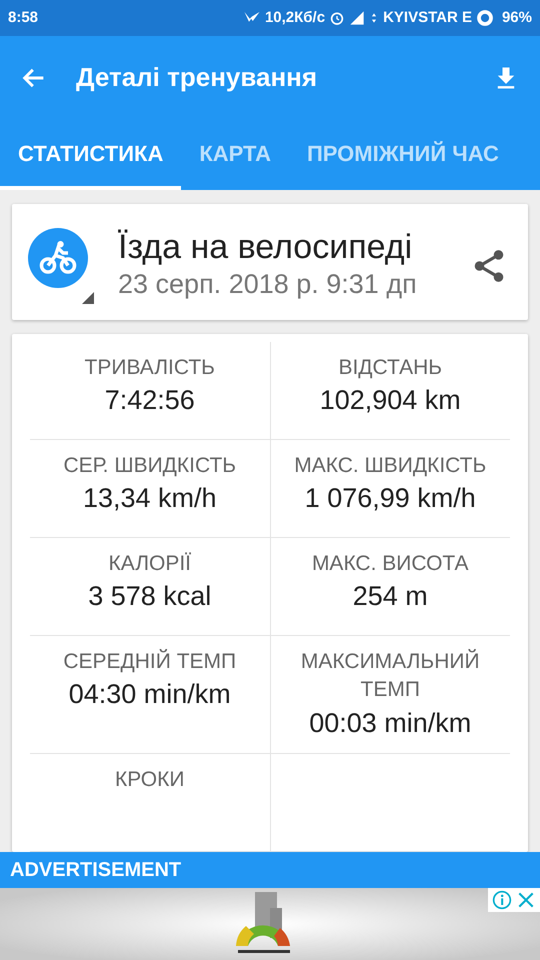 This screenshot has height=960, width=540. I want to click on stat-value: 13,34 km/h, so click(150, 499).